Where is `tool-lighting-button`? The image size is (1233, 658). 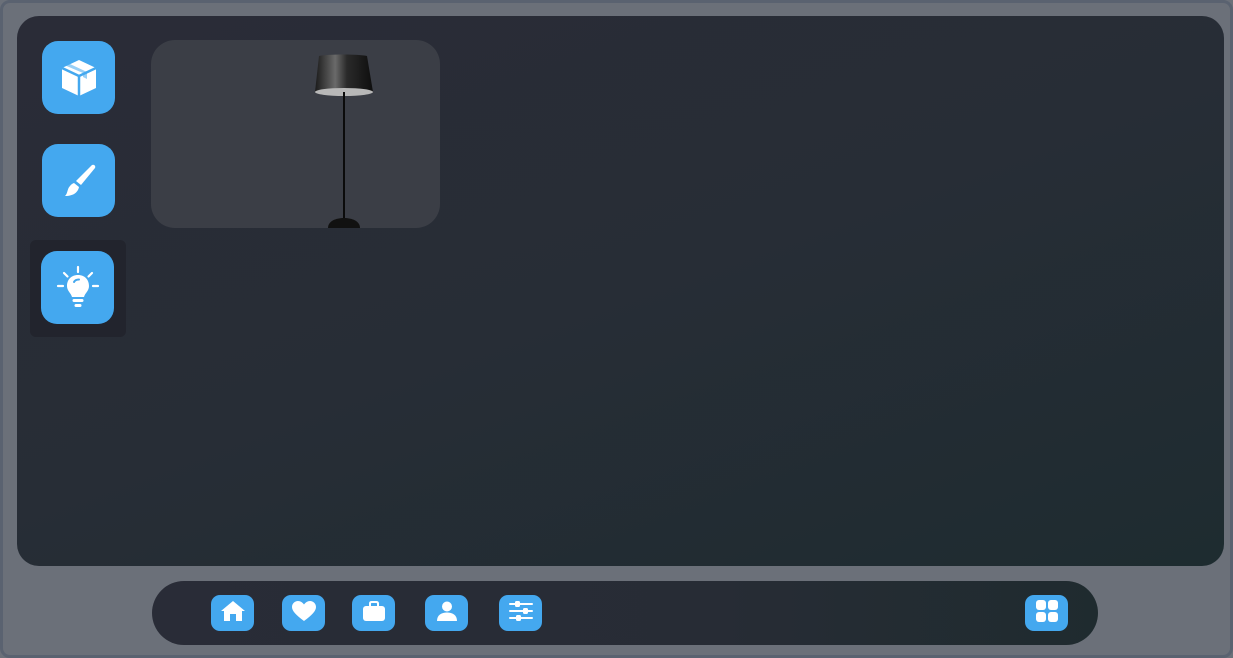 tool-lighting-button is located at coordinates (77, 287).